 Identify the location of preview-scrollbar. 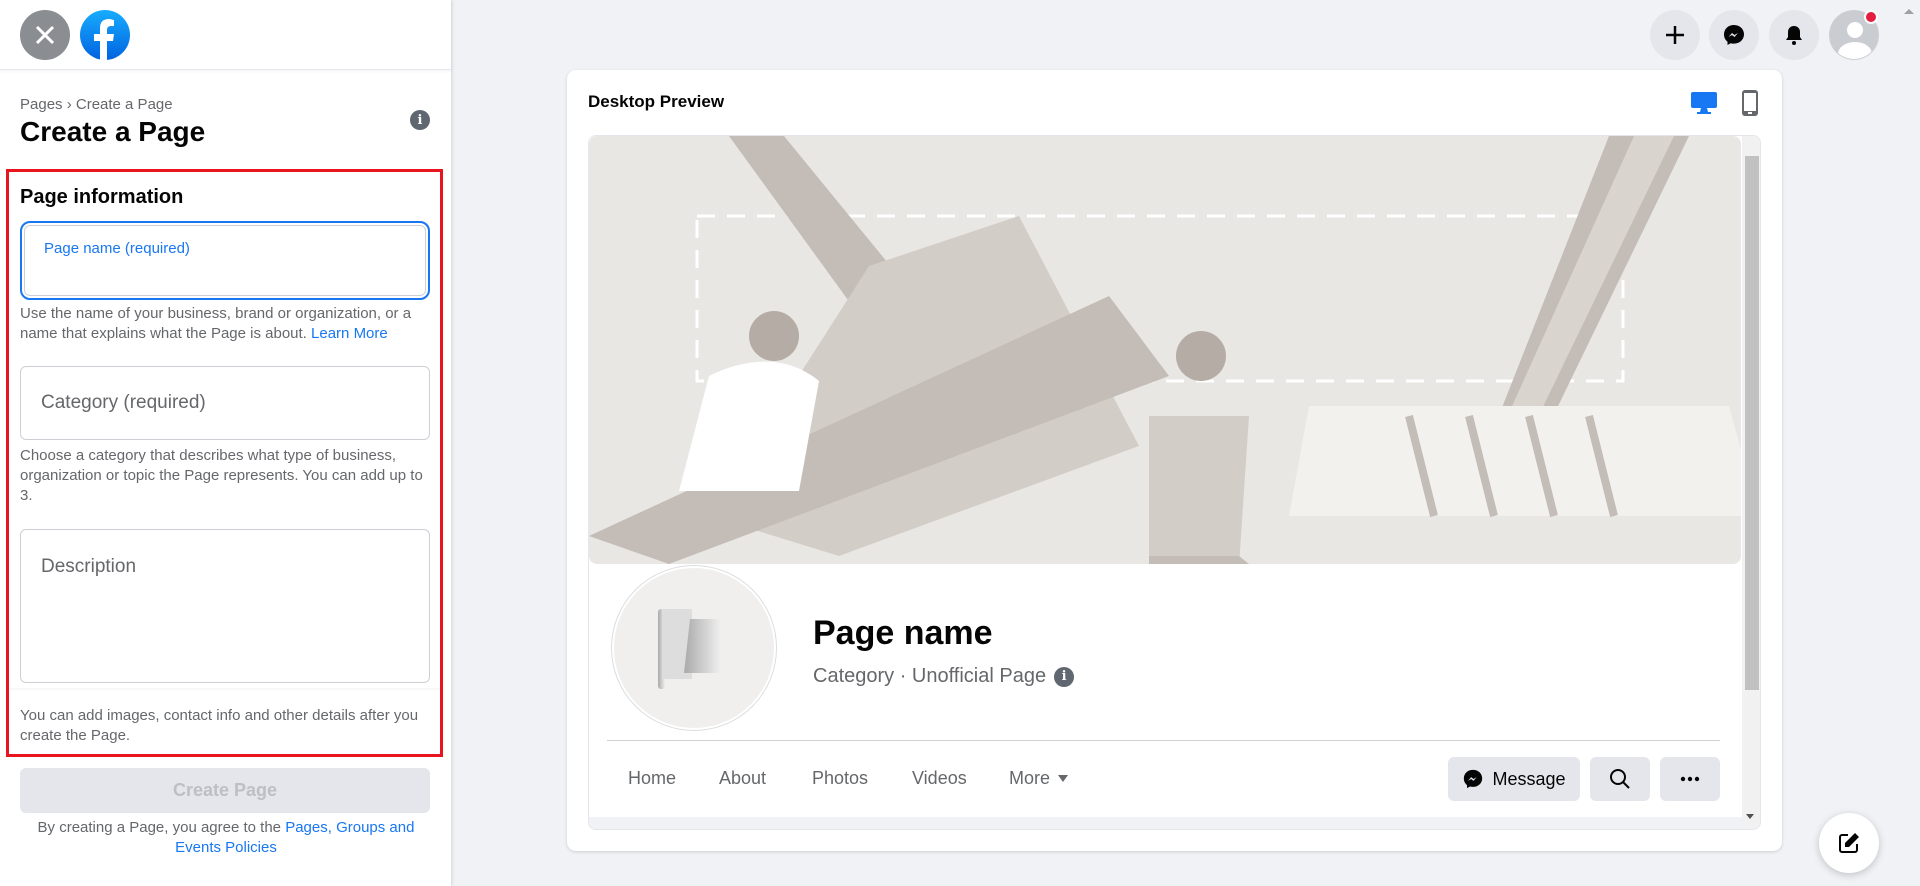
(1751, 482).